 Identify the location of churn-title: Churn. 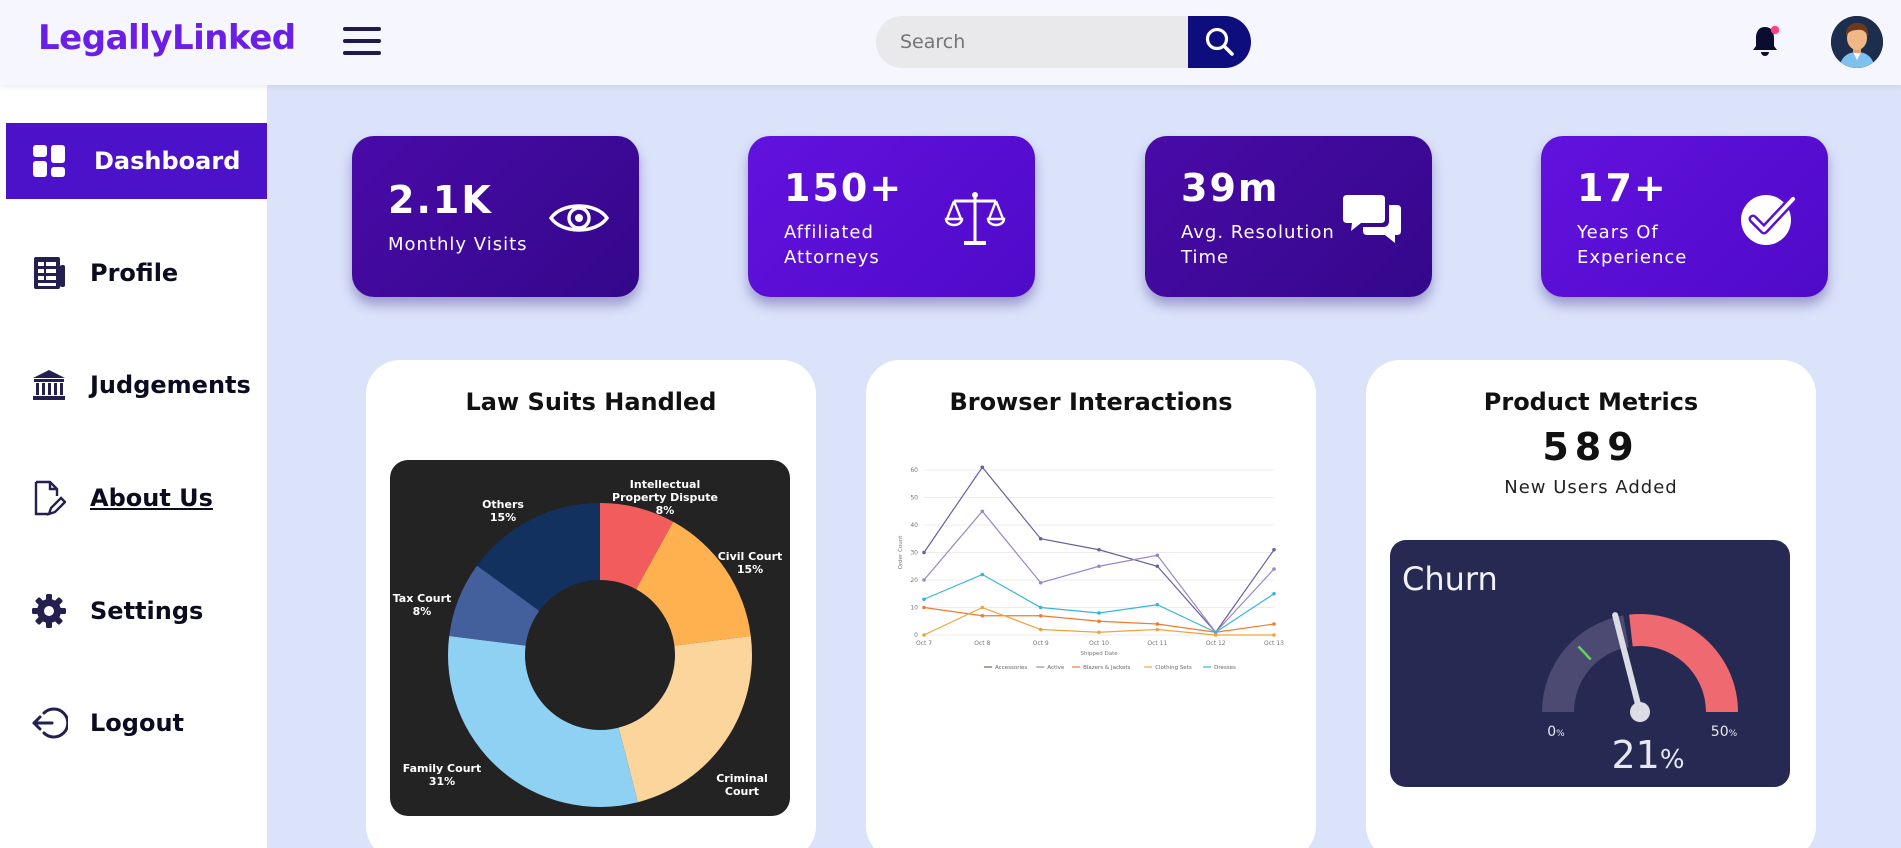
(1450, 579).